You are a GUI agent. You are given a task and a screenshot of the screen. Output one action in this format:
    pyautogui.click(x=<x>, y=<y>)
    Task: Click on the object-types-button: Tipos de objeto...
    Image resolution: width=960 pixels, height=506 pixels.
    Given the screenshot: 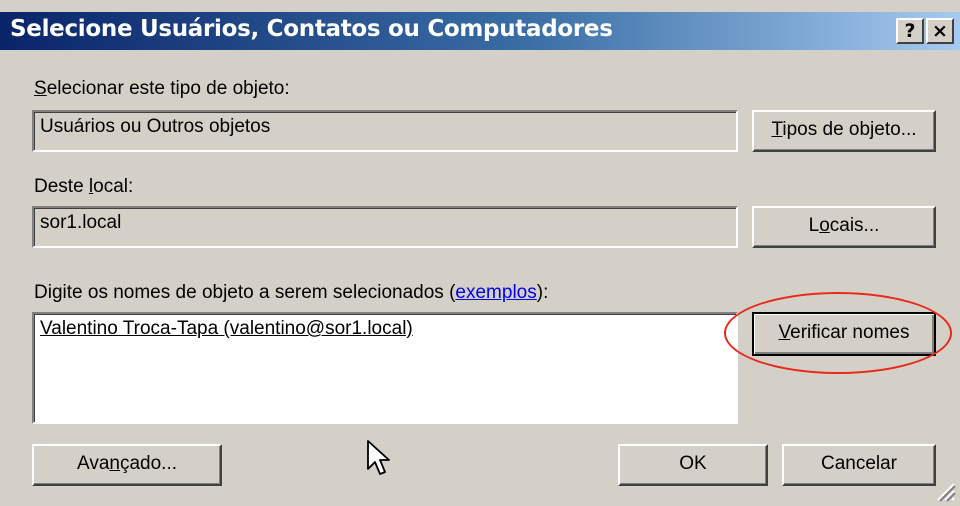 What is the action you would take?
    pyautogui.click(x=844, y=131)
    